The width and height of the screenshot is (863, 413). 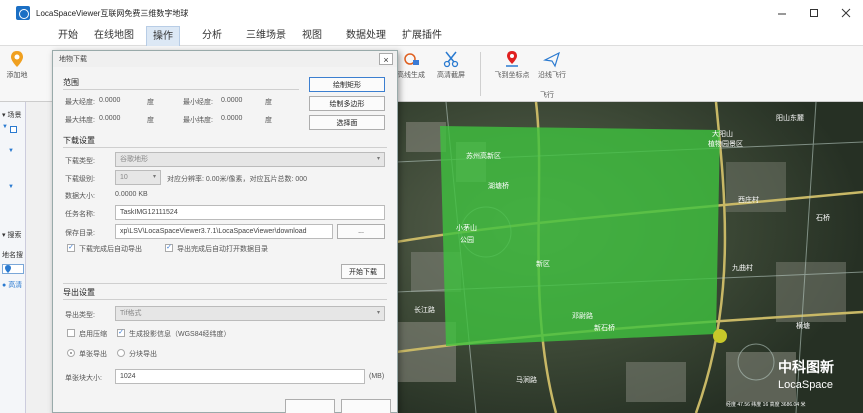 What do you see at coordinates (198, 102) in the screenshot?
I see `min-lon-label: 最小经度:` at bounding box center [198, 102].